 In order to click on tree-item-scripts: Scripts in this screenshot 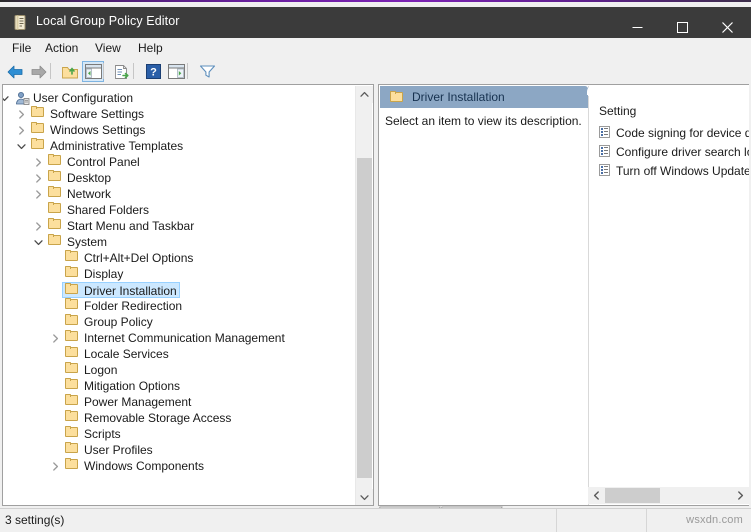, I will do `click(63, 434)`.